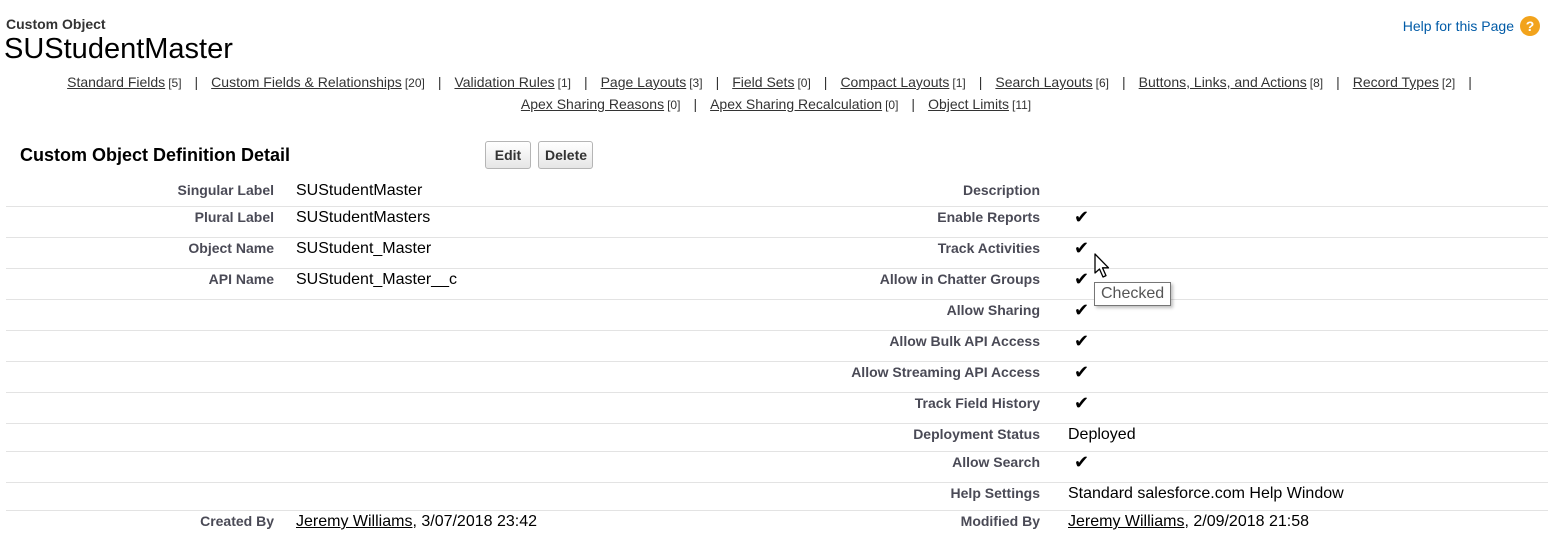  I want to click on field-label-singular-label: Singular Label, so click(225, 190).